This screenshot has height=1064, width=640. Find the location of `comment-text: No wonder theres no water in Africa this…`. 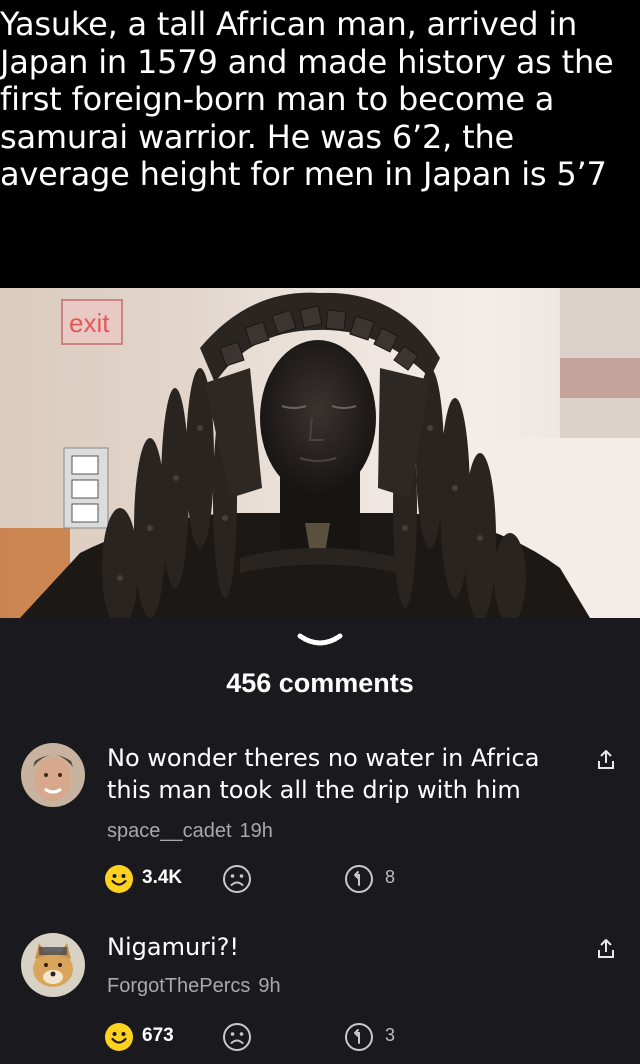

comment-text: No wonder theres no water in Africa this… is located at coordinates (323, 774).